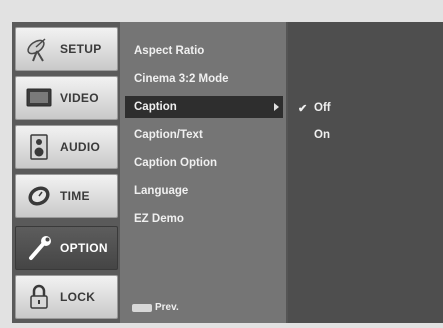 This screenshot has width=443, height=328. What do you see at coordinates (204, 107) in the screenshot?
I see `submenu-item-caption: Caption` at bounding box center [204, 107].